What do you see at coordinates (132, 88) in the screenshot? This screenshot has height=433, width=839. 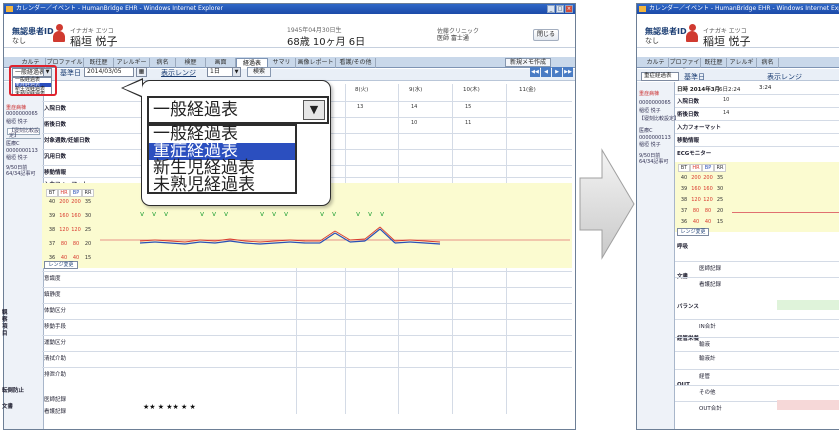 I see `callout-pointer-inner` at bounding box center [132, 88].